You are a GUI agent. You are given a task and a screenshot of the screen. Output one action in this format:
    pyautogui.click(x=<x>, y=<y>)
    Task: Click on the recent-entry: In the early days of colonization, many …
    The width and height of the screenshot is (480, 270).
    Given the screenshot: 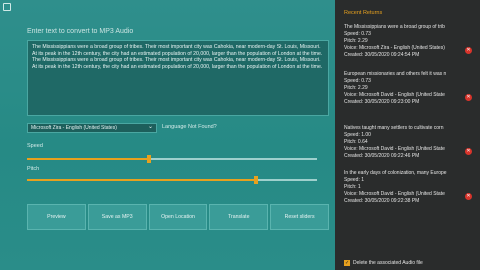 What is the action you would take?
    pyautogui.click(x=409, y=192)
    